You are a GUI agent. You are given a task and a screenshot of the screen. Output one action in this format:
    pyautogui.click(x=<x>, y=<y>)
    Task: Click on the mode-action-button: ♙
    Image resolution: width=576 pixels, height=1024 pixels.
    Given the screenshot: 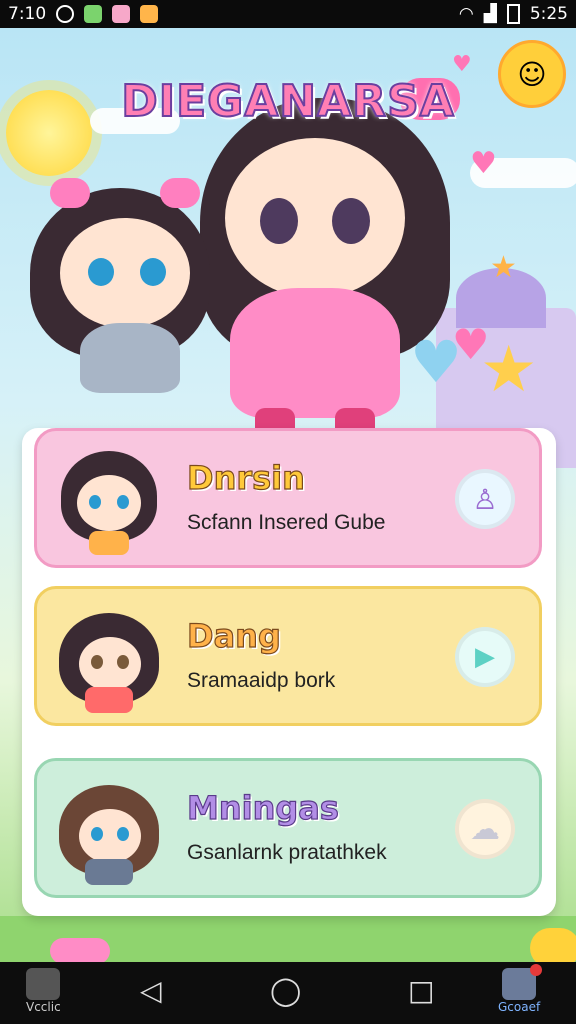 What is the action you would take?
    pyautogui.click(x=485, y=499)
    